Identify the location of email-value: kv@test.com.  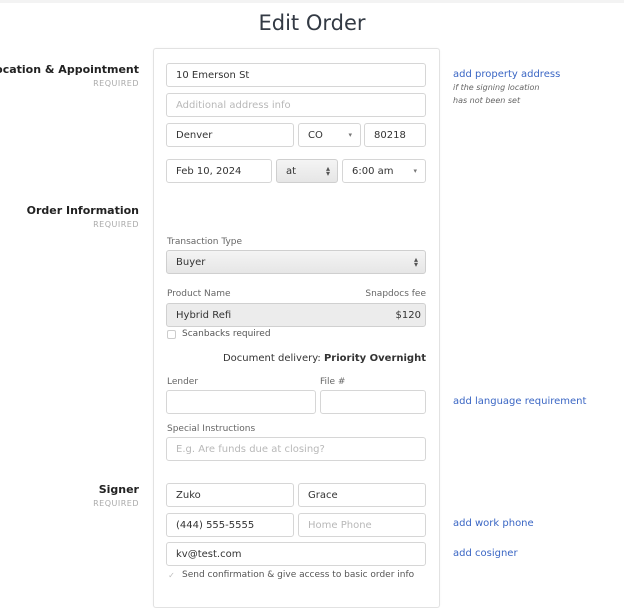
(209, 554).